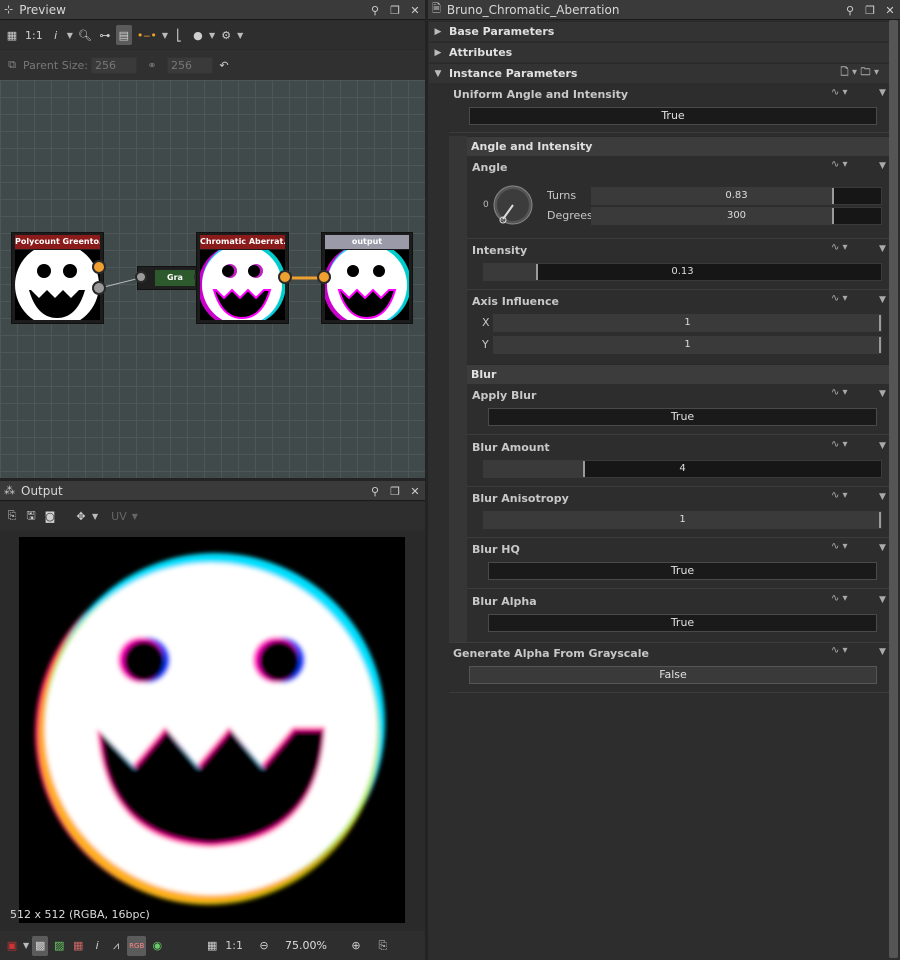  Describe the element at coordinates (56, 35) in the screenshot. I see `info-button: i` at that location.